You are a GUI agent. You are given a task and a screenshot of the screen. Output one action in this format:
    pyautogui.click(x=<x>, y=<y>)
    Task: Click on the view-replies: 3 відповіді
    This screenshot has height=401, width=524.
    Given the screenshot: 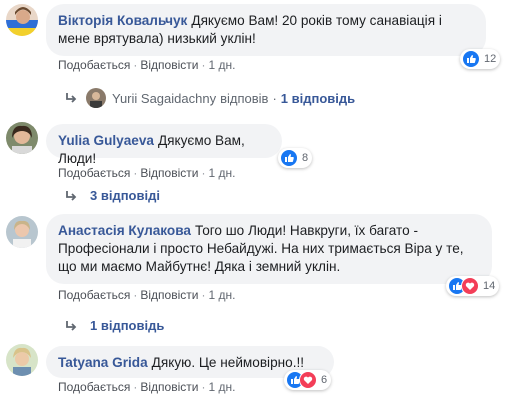 What is the action you would take?
    pyautogui.click(x=112, y=195)
    